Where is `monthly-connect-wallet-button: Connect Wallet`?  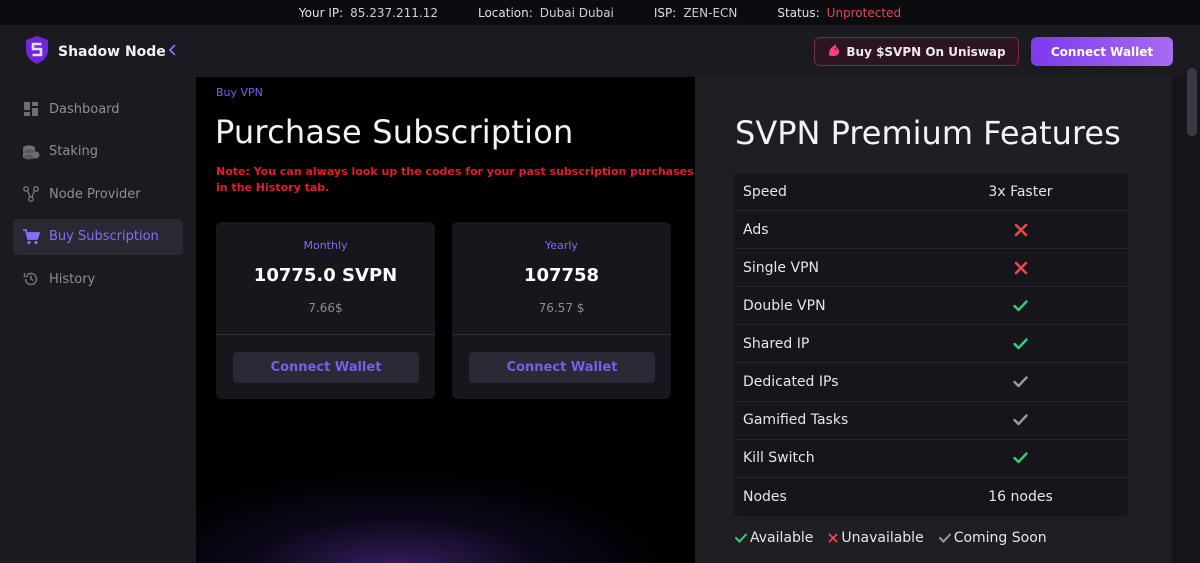 monthly-connect-wallet-button: Connect Wallet is located at coordinates (326, 367).